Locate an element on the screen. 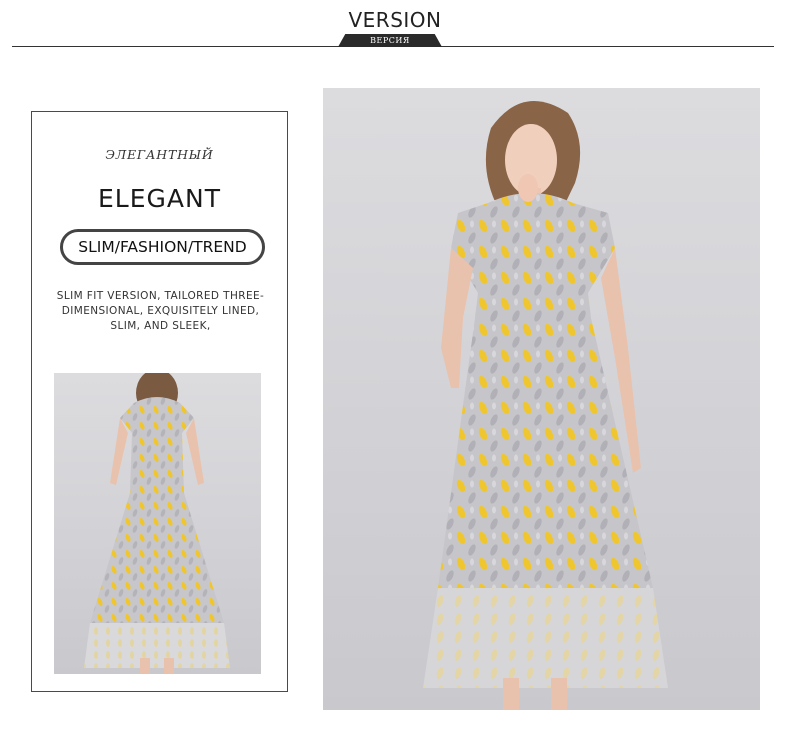  tag-pill-label: SLIM/FASHION/TREND is located at coordinates (162, 247).